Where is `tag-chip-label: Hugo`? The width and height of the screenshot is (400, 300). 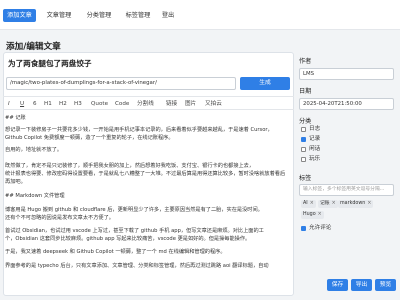
tag-chip-label: Hugo is located at coordinates (309, 214).